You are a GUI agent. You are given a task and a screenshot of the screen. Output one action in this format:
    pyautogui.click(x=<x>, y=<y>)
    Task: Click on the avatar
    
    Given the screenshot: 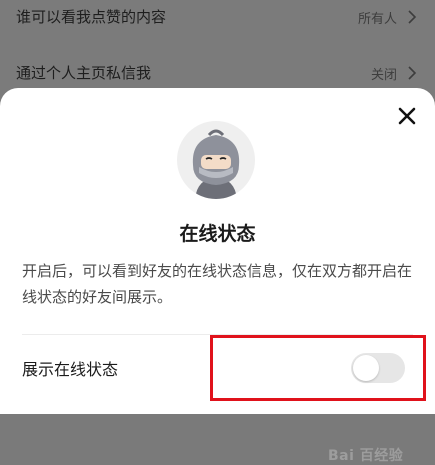 What is the action you would take?
    pyautogui.click(x=216, y=160)
    